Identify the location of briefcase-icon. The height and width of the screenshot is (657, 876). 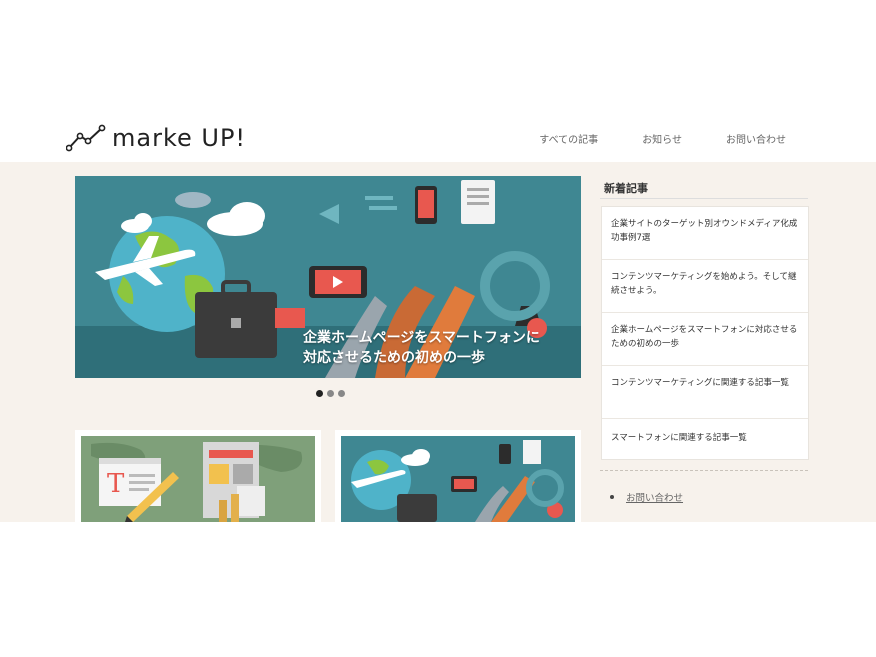
(236, 319).